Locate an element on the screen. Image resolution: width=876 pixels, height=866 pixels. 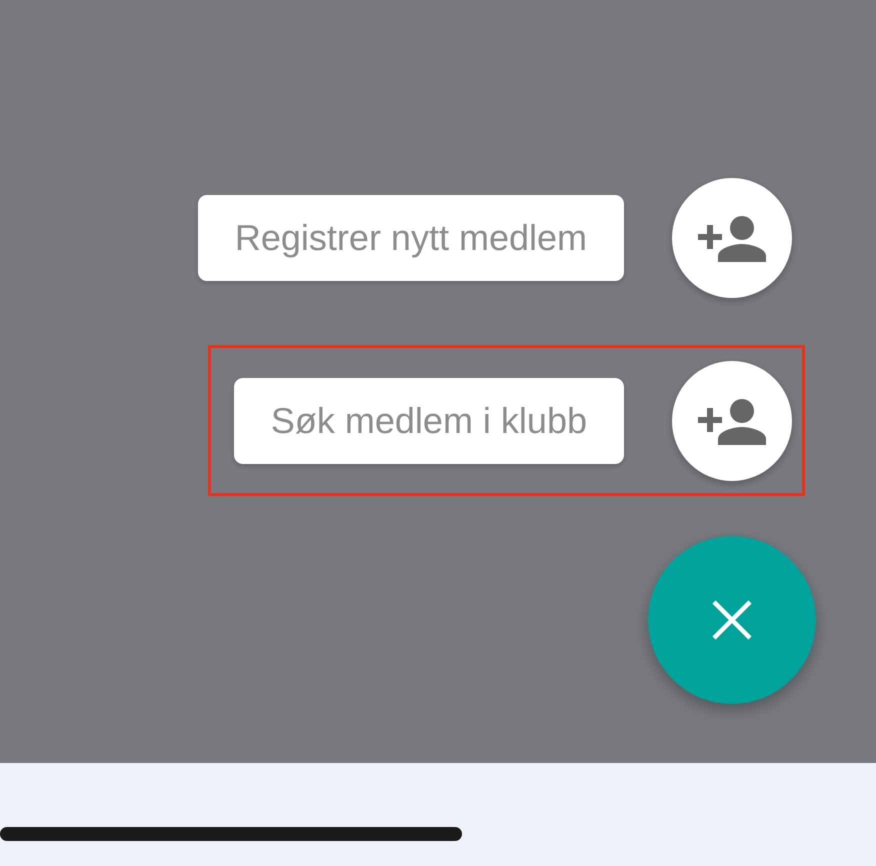
close-icon is located at coordinates (732, 620).